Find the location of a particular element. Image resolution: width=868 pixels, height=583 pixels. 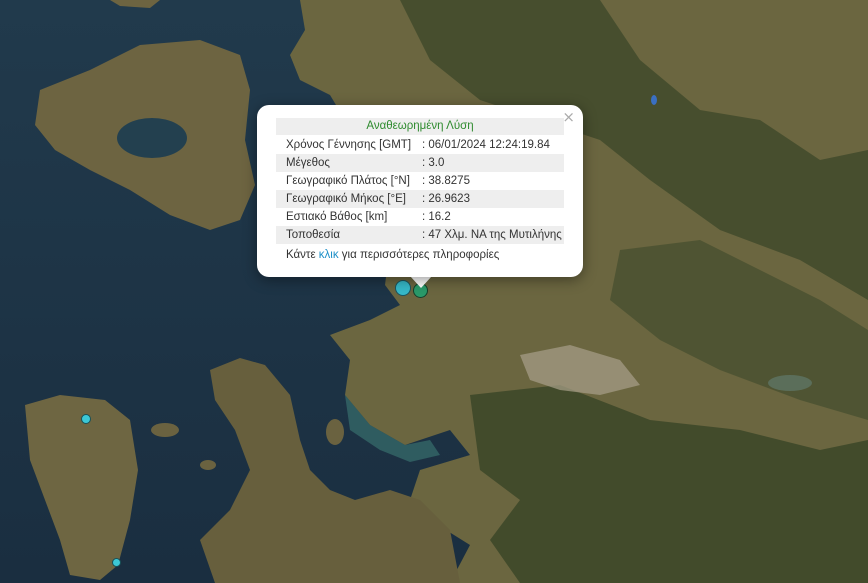

info-row-magnitude: Μέγεθος : 3.0 is located at coordinates (420, 163).